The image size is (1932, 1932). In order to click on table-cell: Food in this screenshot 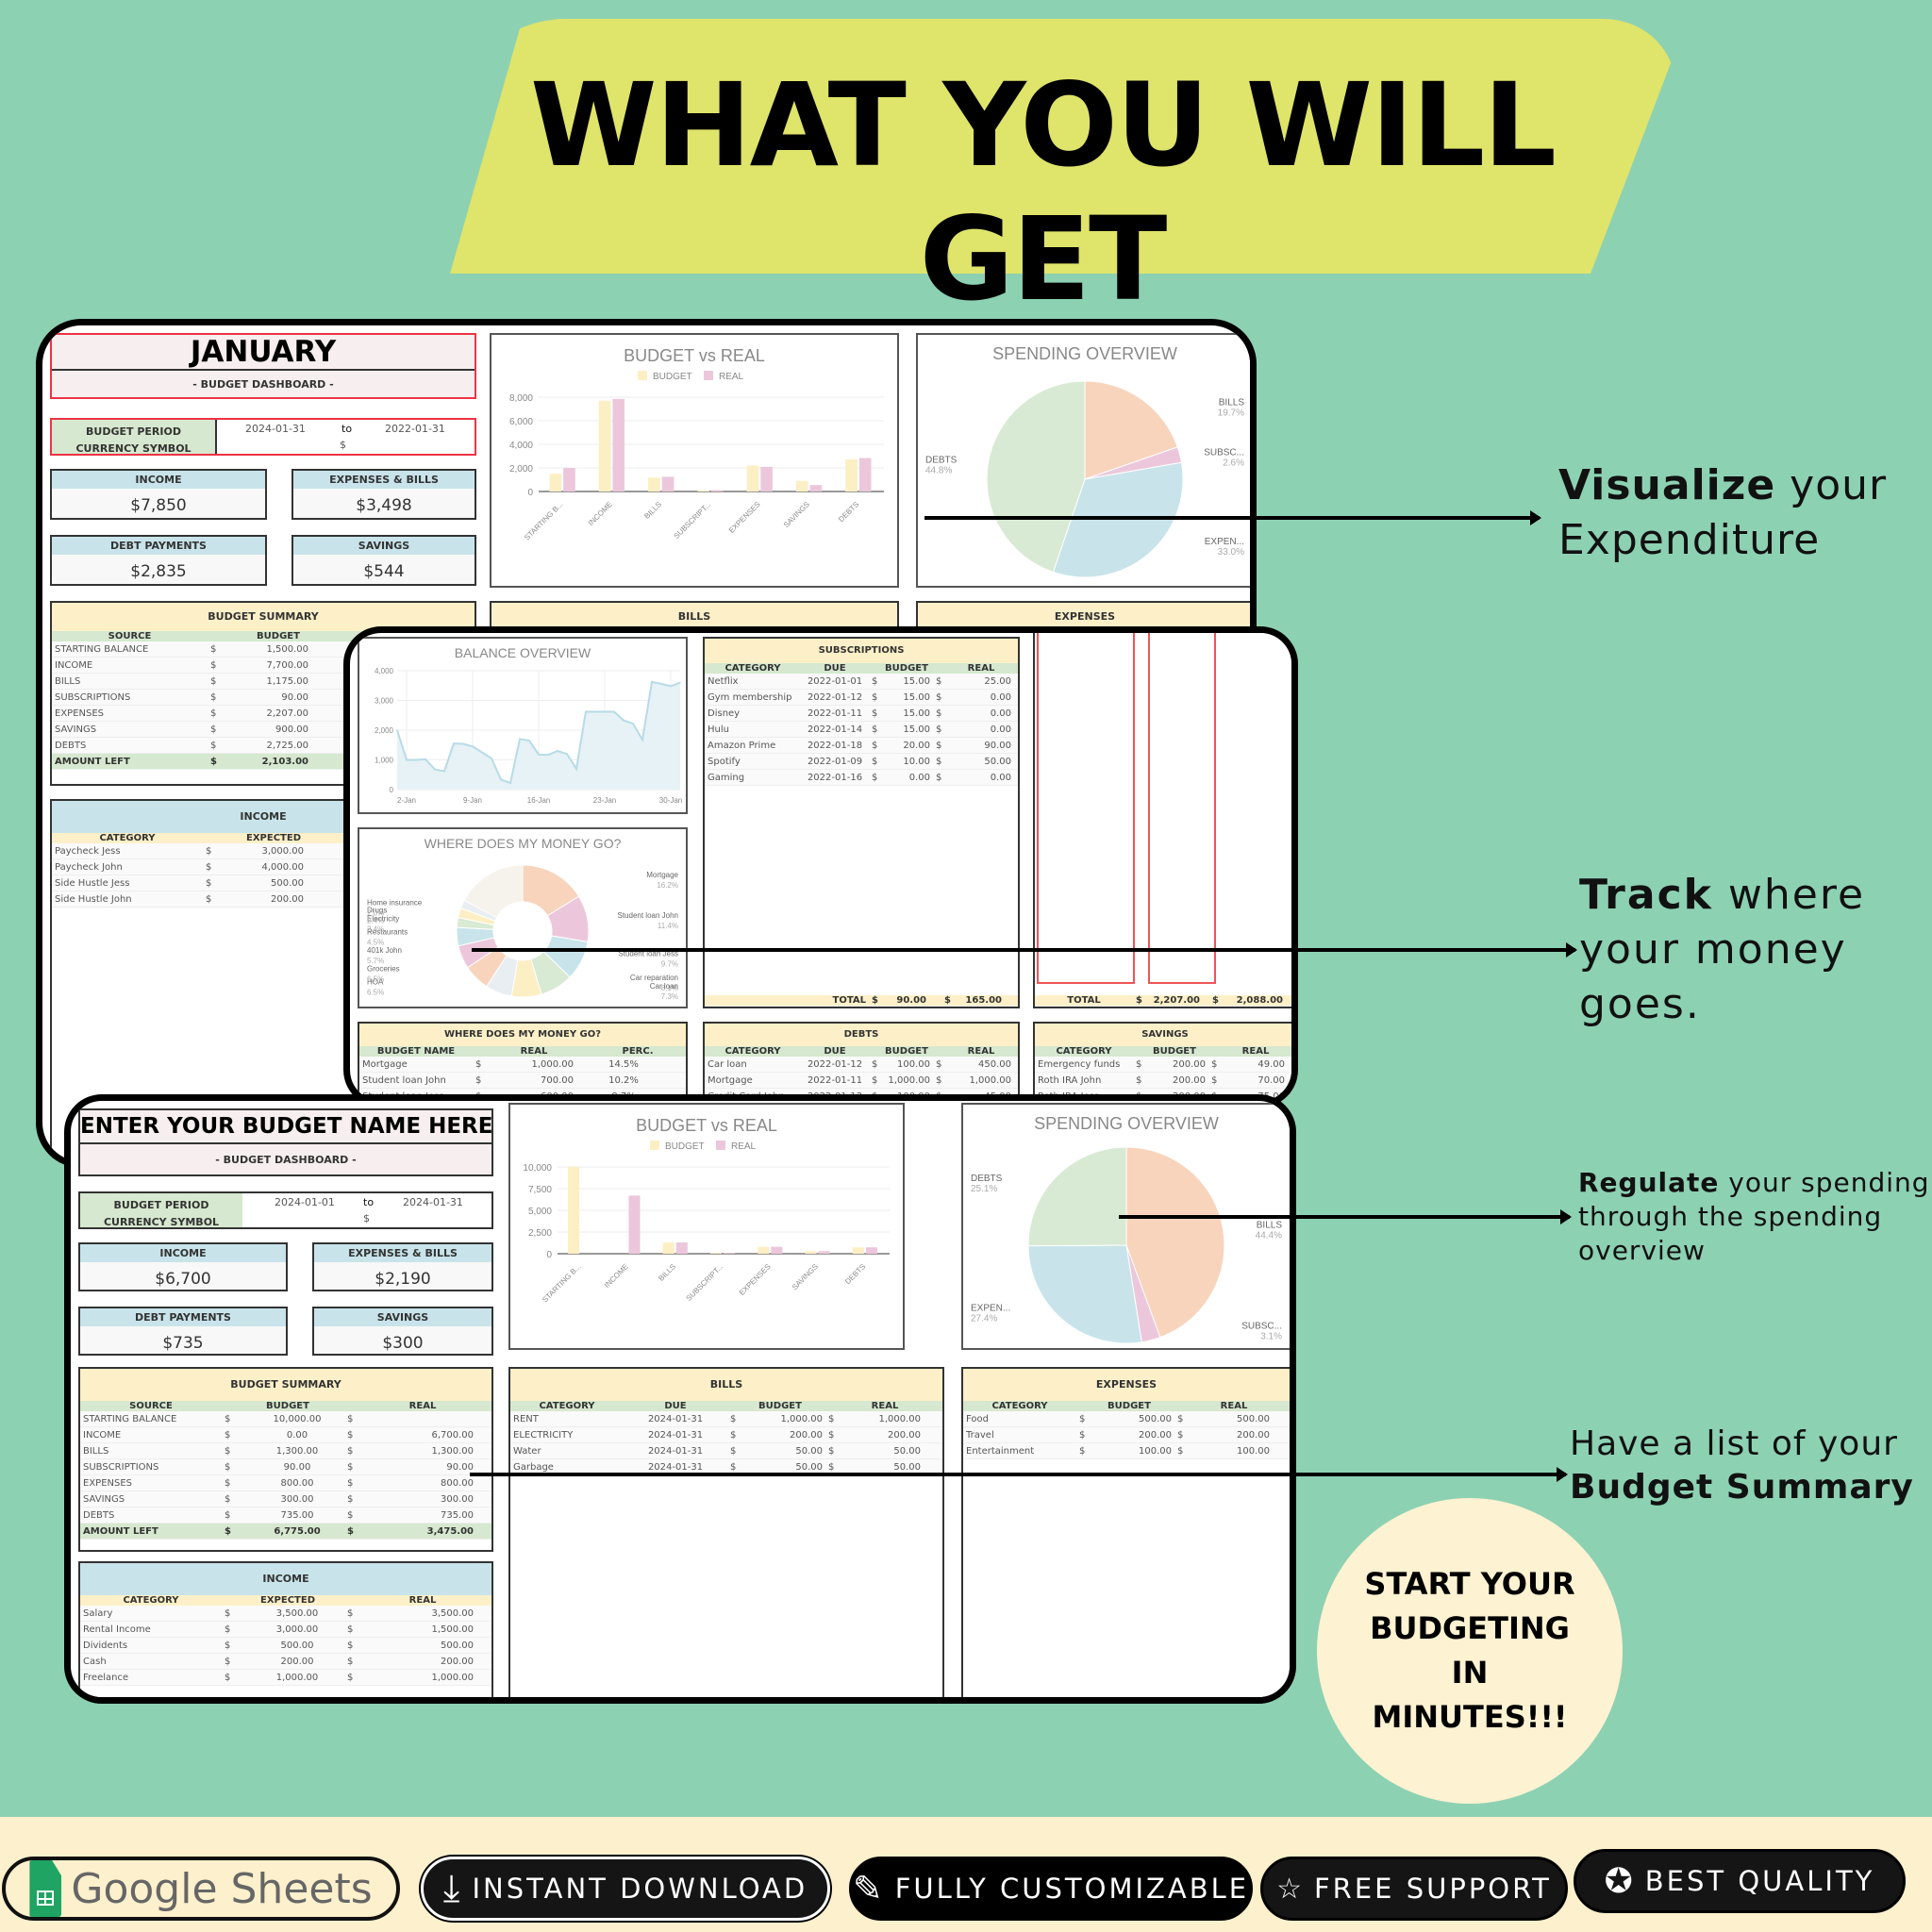, I will do `click(1020, 1419)`.